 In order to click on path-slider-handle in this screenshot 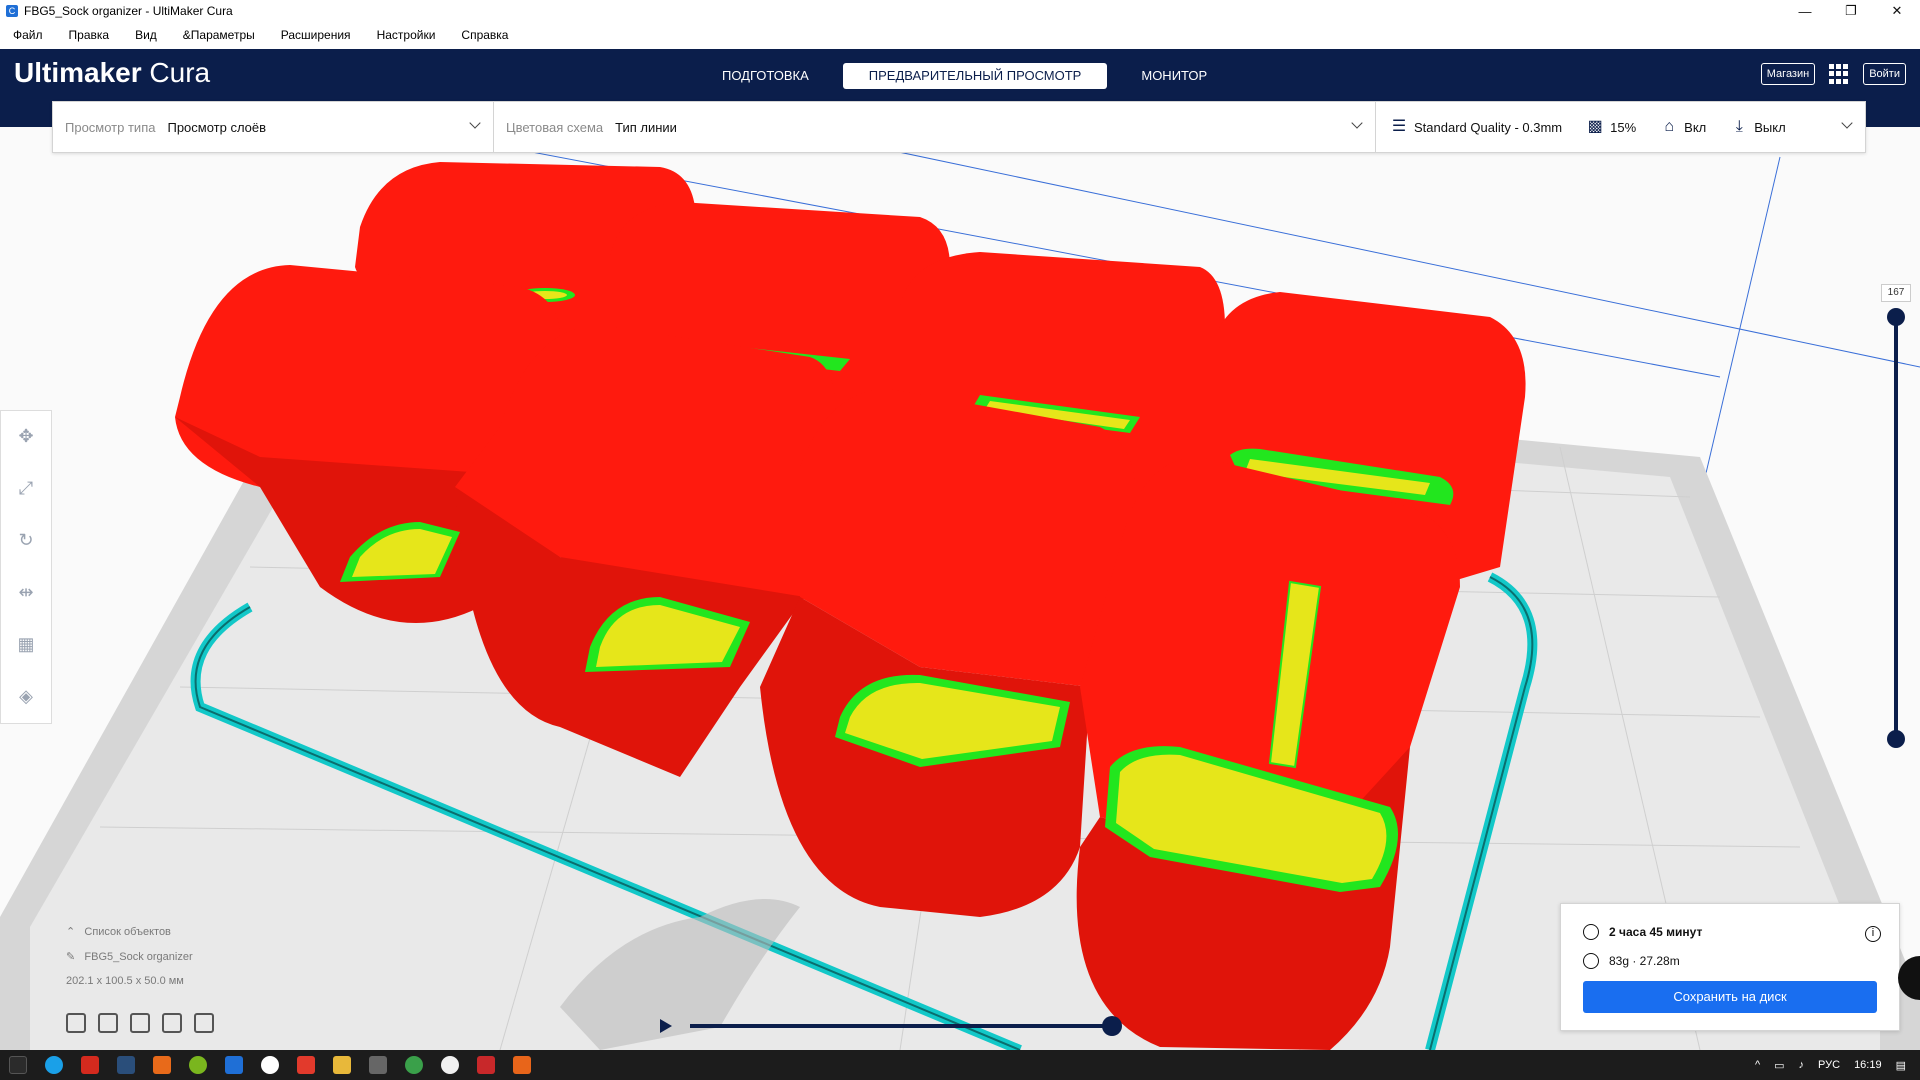, I will do `click(1112, 1026)`.